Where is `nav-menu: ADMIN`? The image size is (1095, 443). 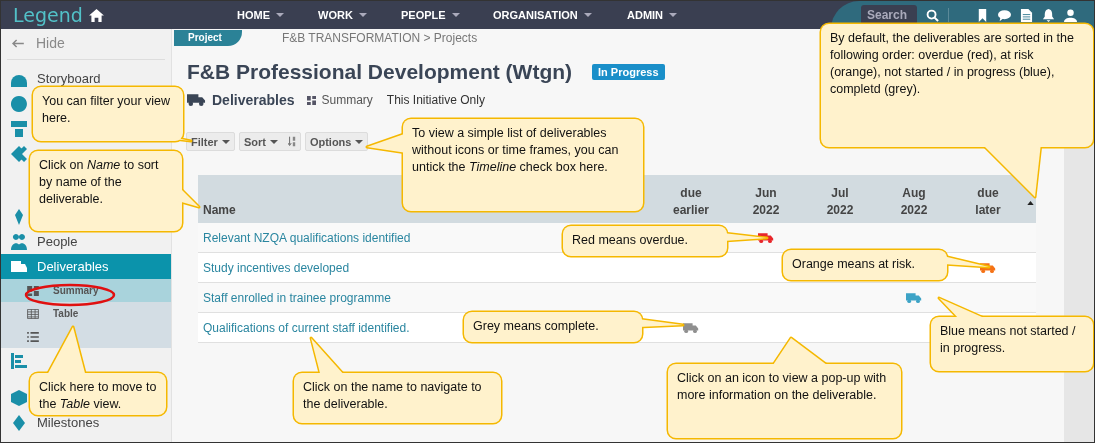 nav-menu: ADMIN is located at coordinates (652, 15).